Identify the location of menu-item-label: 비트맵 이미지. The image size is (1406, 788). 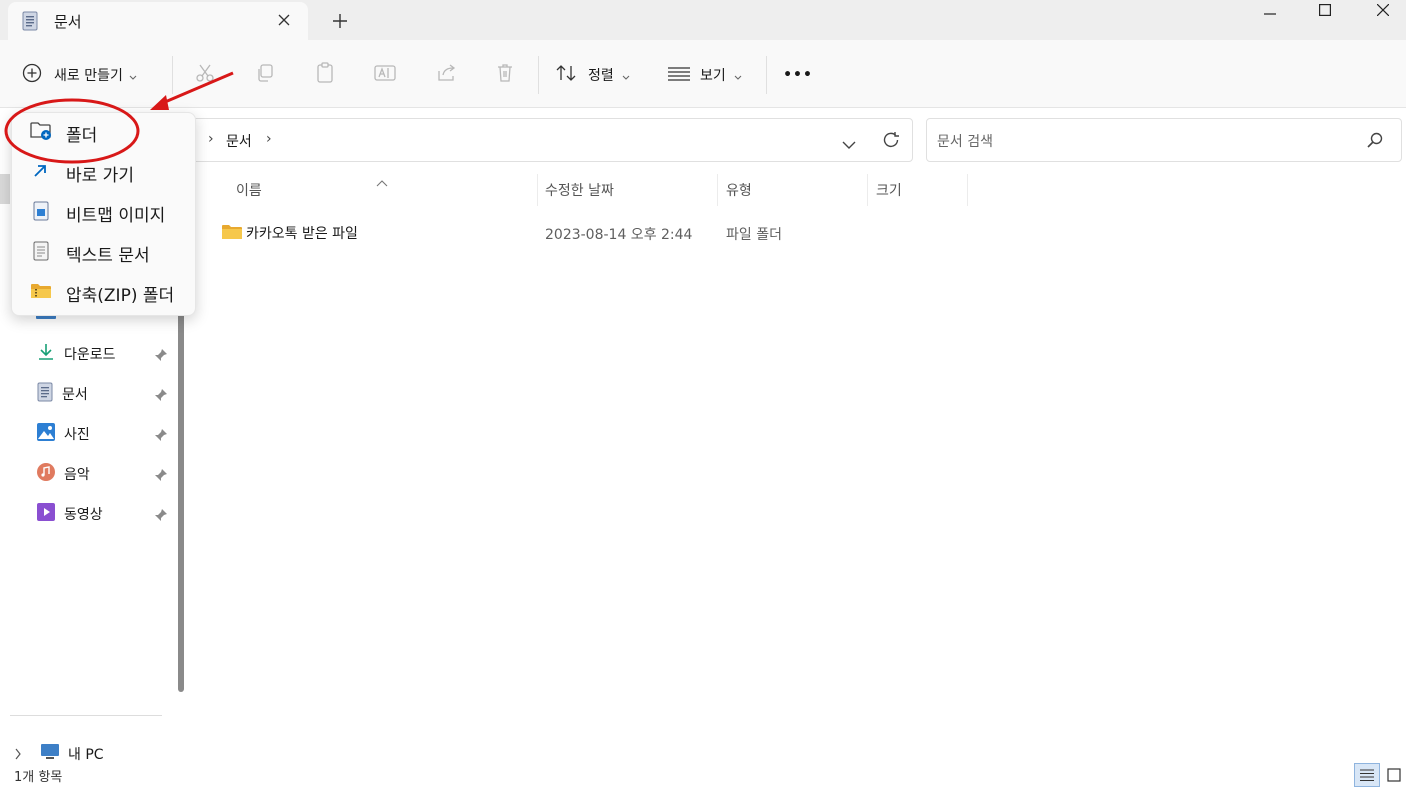
(116, 215).